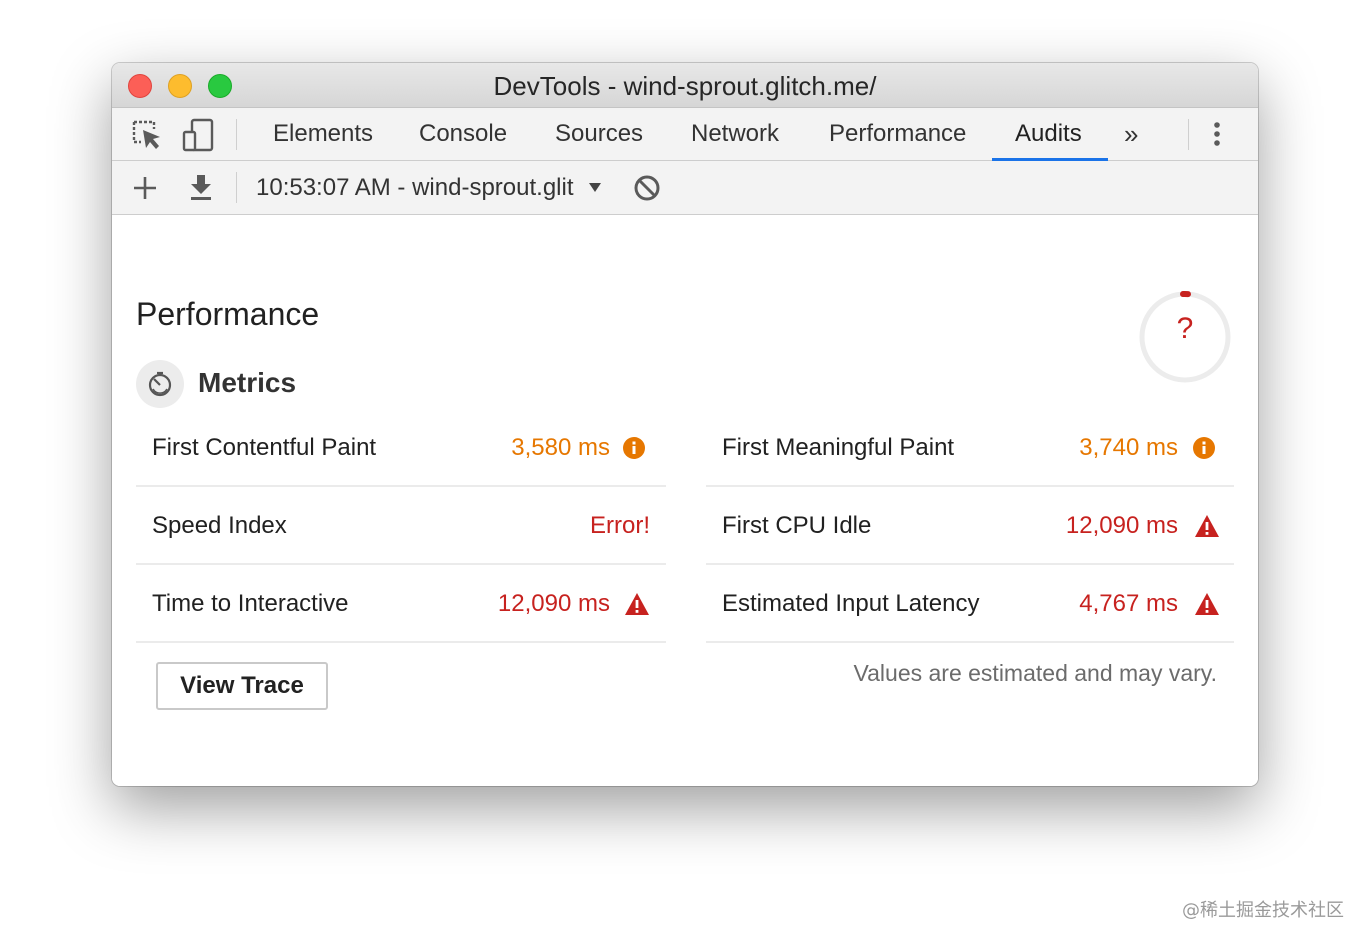 The width and height of the screenshot is (1370, 946). I want to click on metric-label: First Meaningful Paint, so click(838, 447).